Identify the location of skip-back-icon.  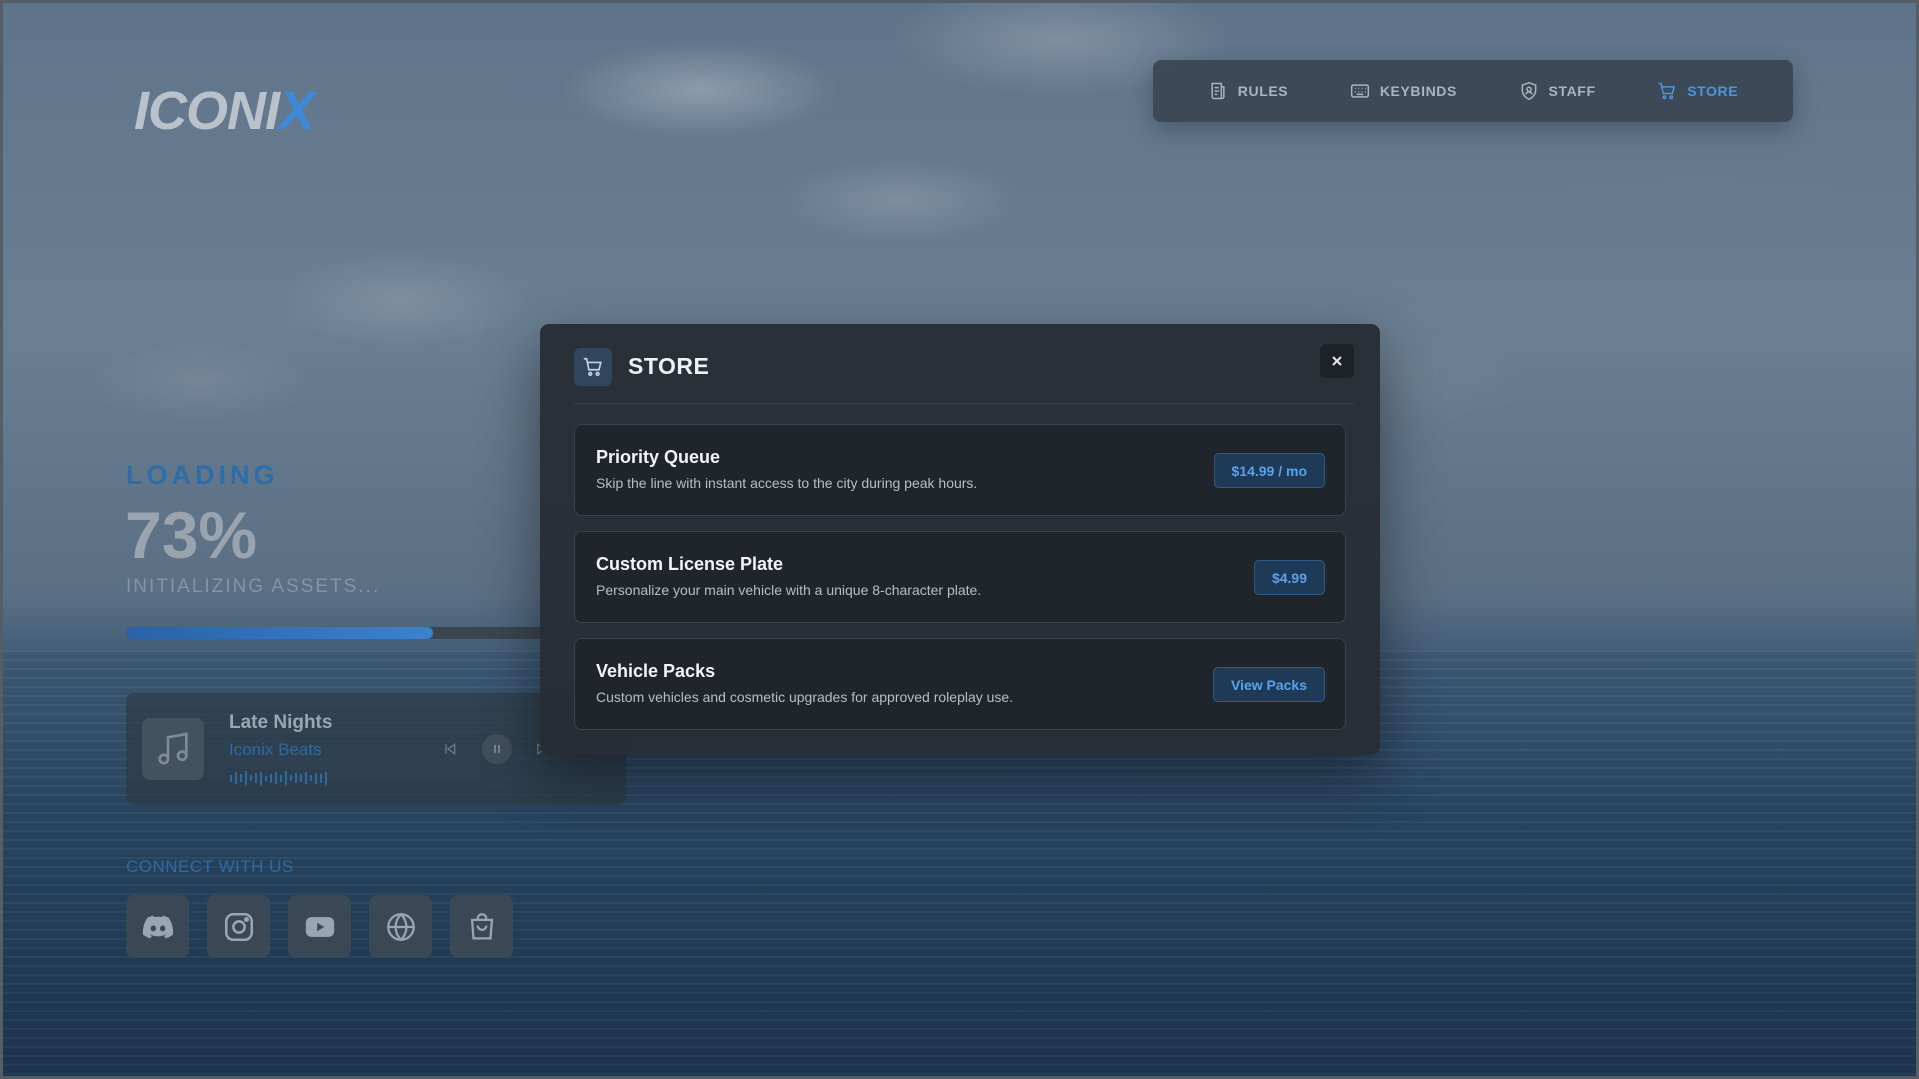
(450, 749).